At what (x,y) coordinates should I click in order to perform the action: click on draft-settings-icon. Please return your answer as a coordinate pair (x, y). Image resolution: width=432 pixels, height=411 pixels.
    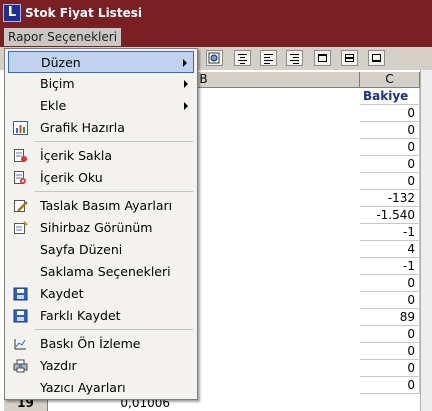
    Looking at the image, I should click on (21, 206).